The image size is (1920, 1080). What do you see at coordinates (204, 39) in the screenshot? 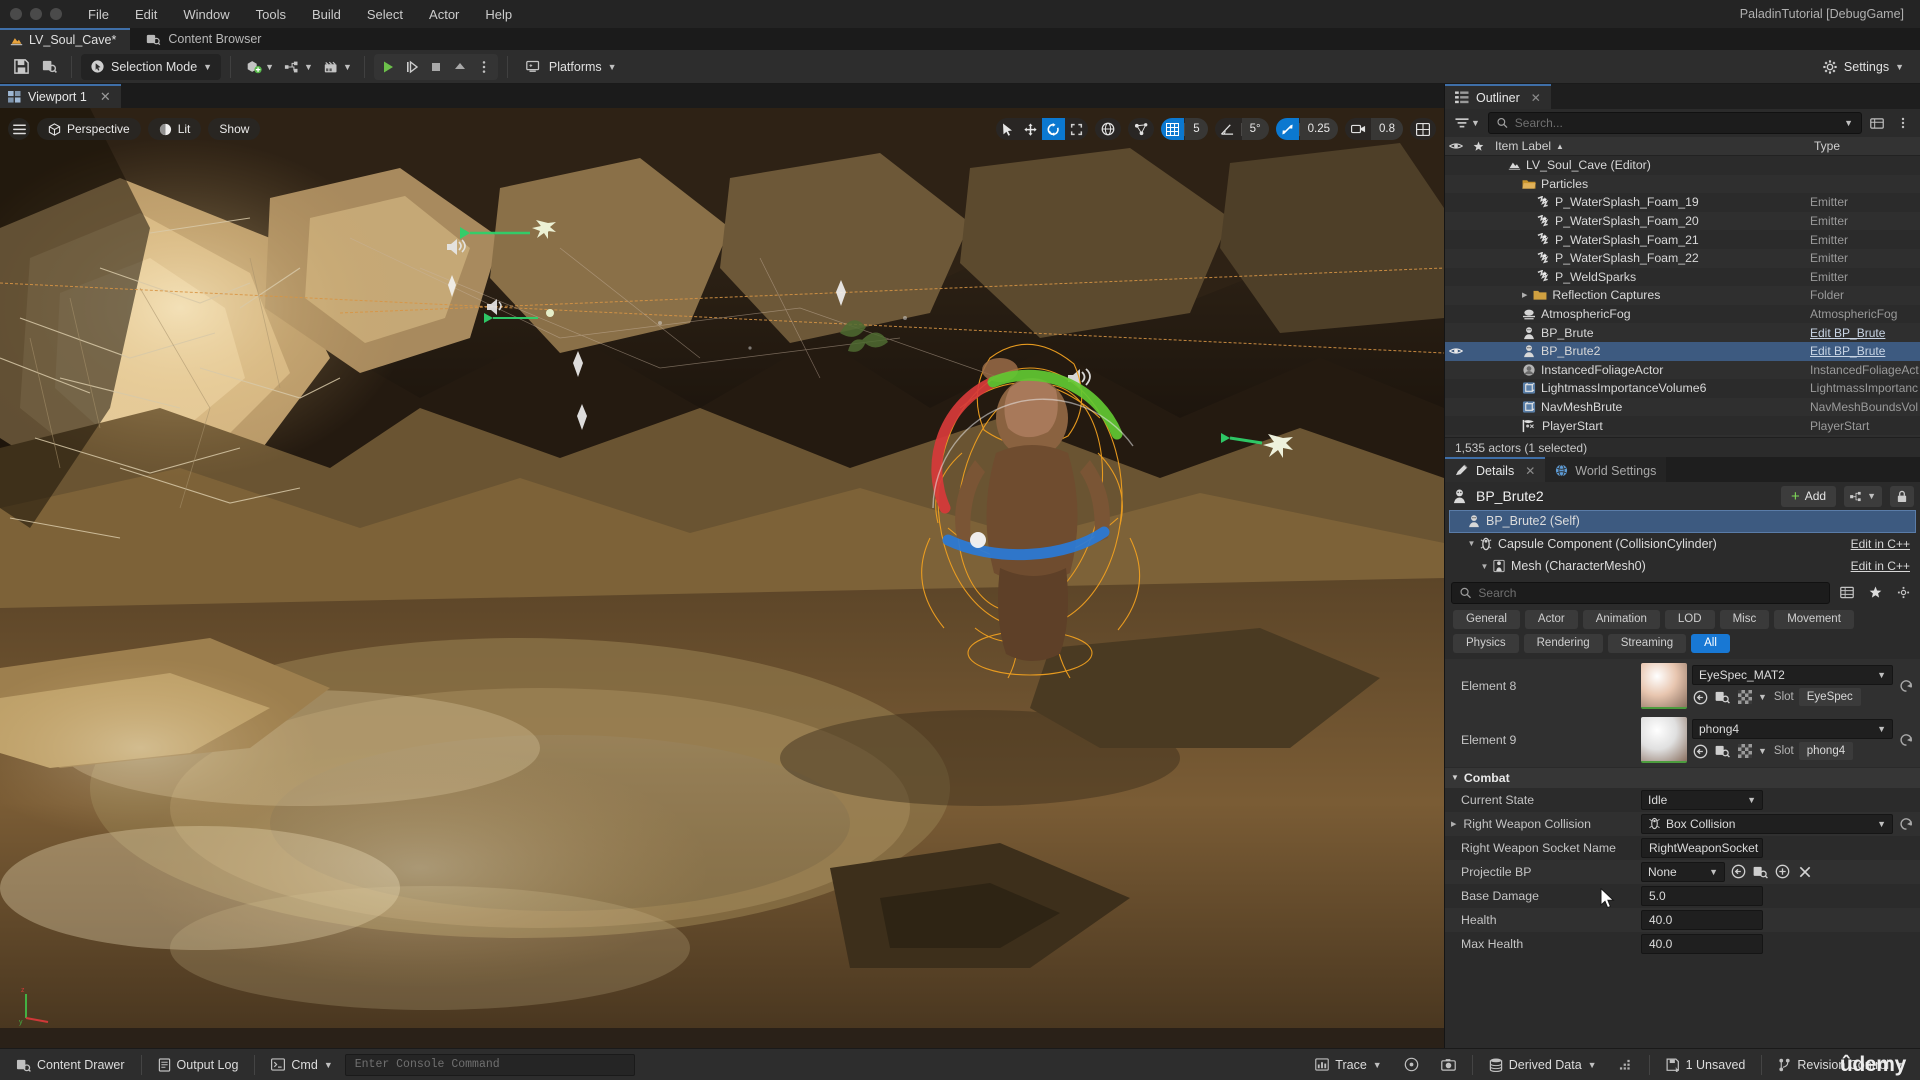
I see `tab-content-browser: Content Browser` at bounding box center [204, 39].